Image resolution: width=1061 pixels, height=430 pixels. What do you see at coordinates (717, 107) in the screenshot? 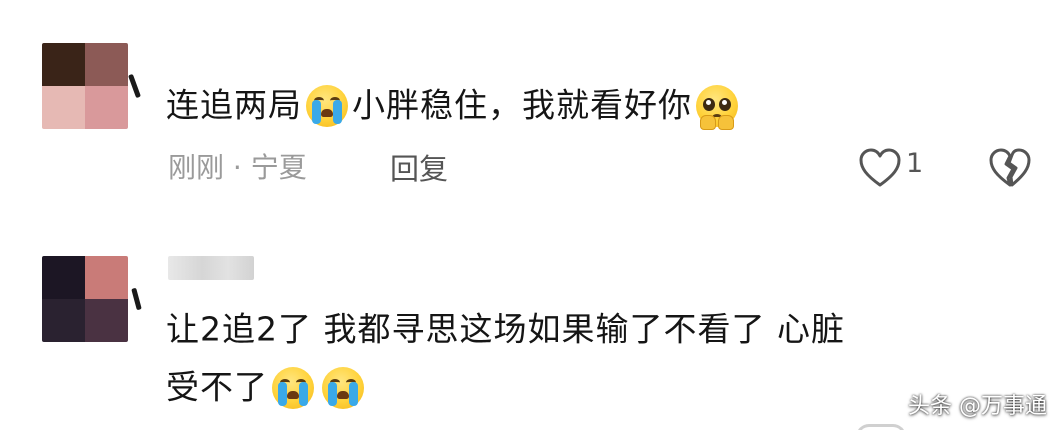
I see `pleading-face-icon` at bounding box center [717, 107].